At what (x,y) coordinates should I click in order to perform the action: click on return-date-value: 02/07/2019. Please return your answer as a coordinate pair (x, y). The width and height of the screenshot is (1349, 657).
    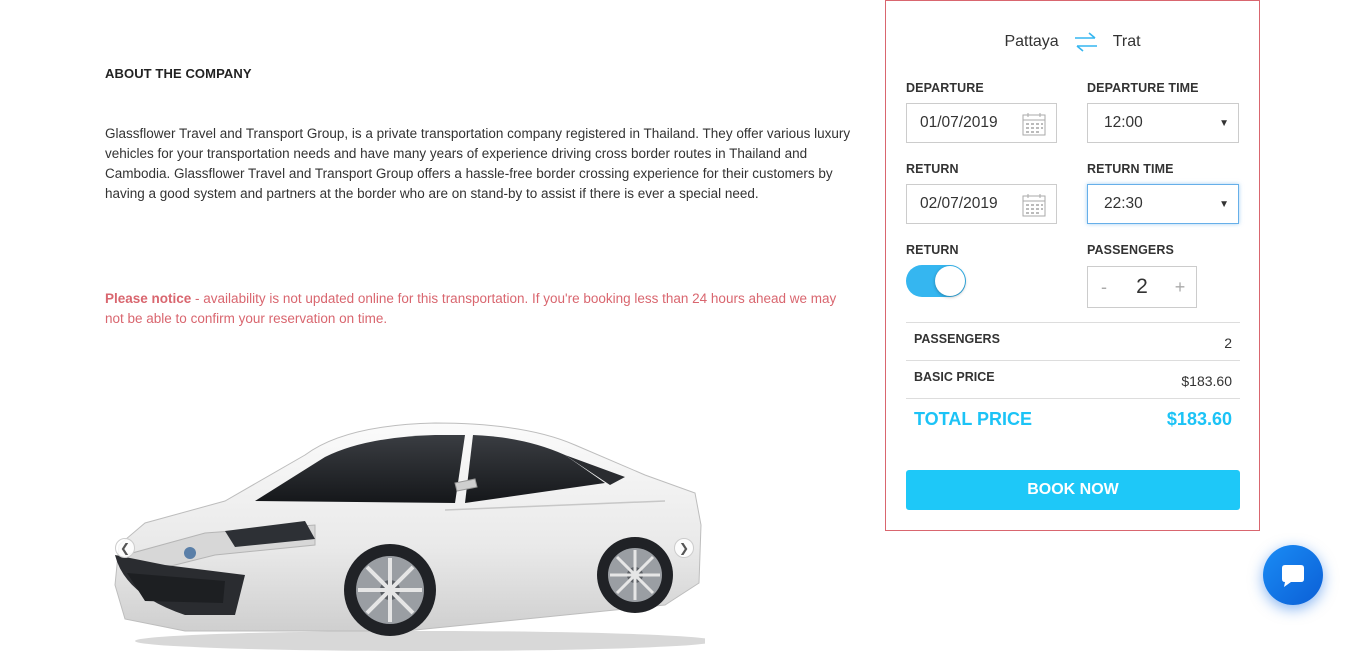
    Looking at the image, I should click on (959, 203).